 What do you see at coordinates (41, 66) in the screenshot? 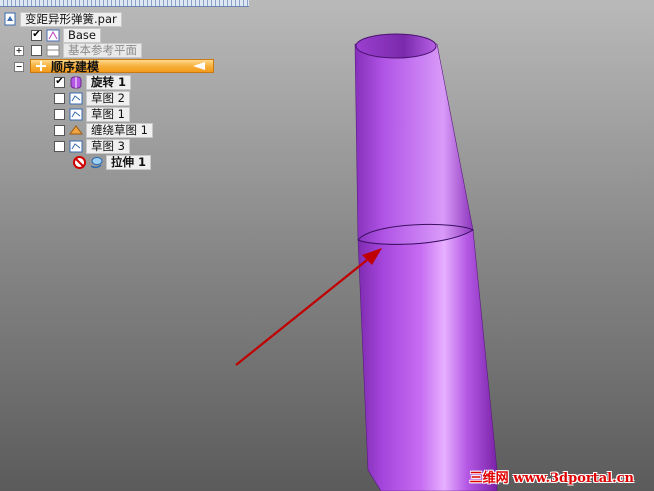
I see `ordered-modeling-icon` at bounding box center [41, 66].